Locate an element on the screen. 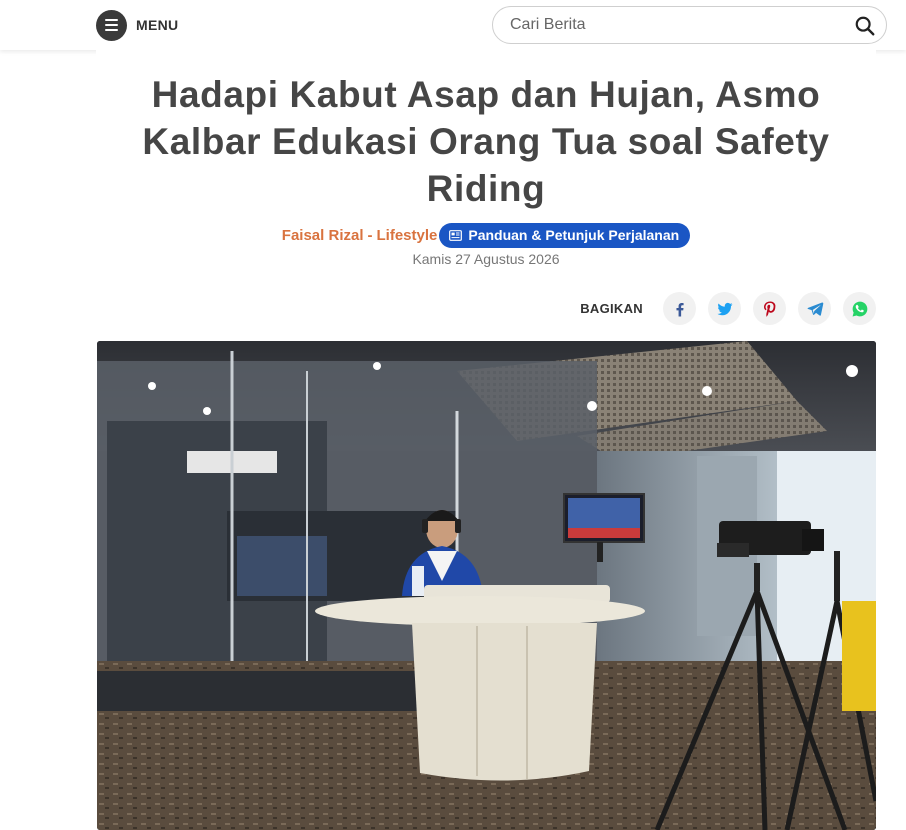 The image size is (906, 830). share-telegram-button is located at coordinates (814, 308).